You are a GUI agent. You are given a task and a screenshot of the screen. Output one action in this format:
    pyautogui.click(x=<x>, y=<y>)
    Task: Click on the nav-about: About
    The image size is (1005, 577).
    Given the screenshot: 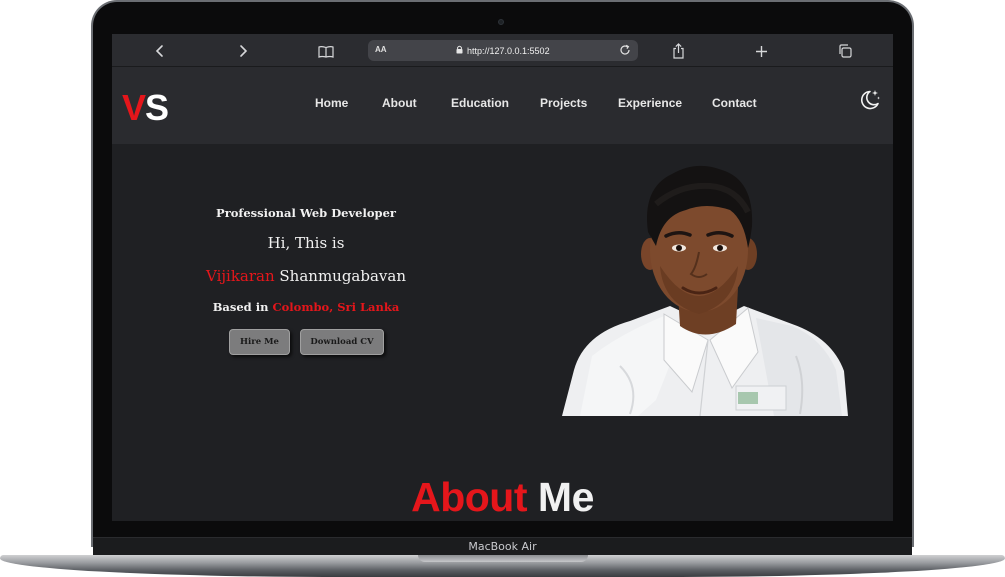 What is the action you would take?
    pyautogui.click(x=399, y=103)
    